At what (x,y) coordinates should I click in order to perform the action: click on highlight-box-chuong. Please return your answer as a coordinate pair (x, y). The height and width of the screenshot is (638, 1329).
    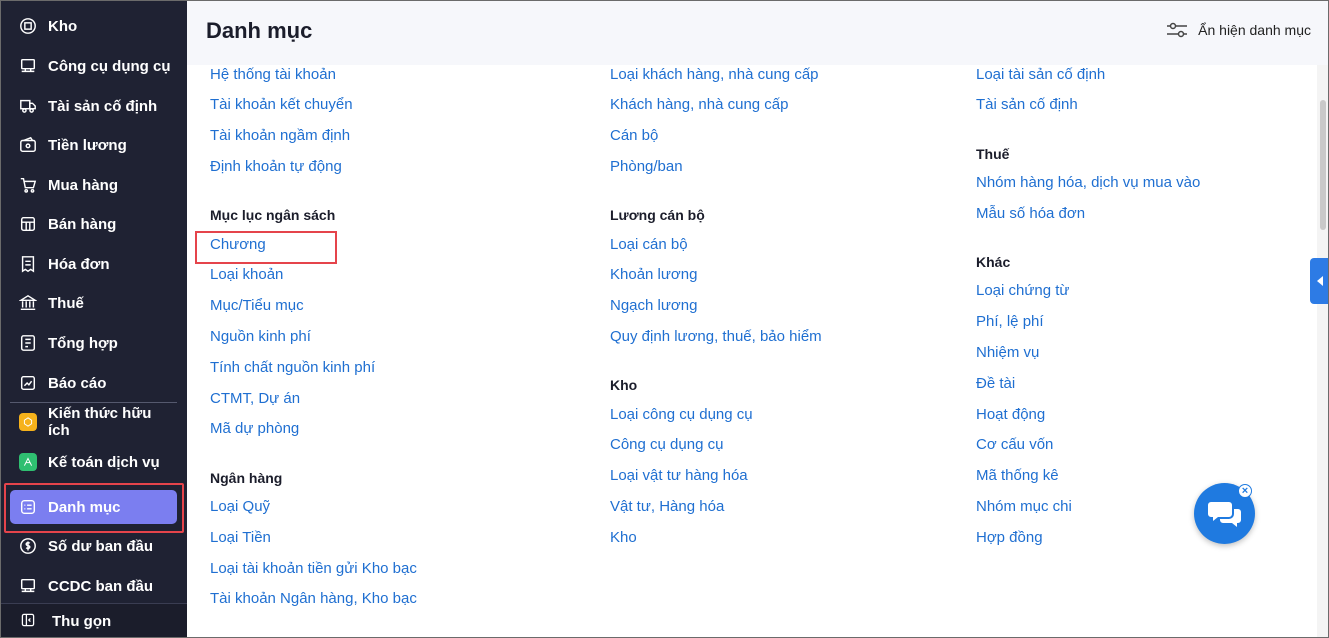
    Looking at the image, I should click on (266, 247).